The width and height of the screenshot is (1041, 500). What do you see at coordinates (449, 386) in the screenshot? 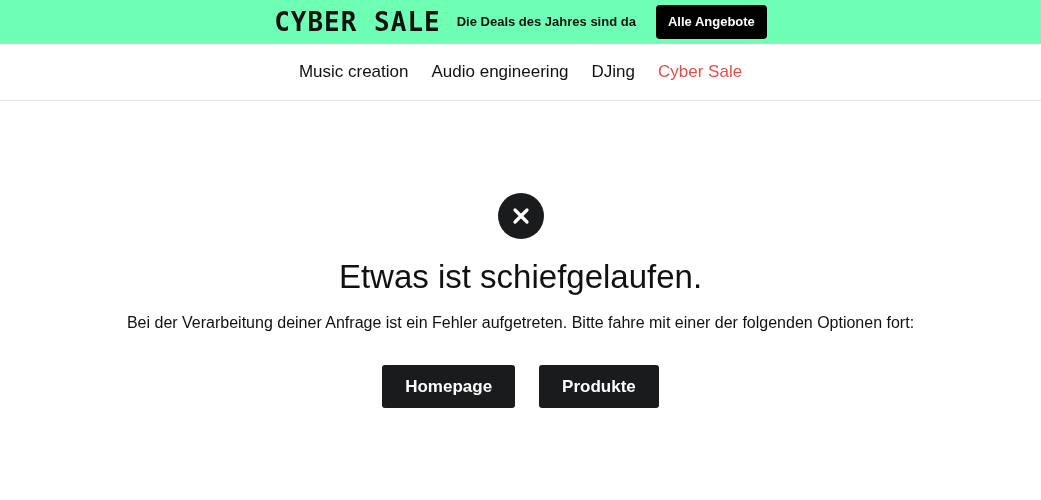
I see `action-button: Homepage` at bounding box center [449, 386].